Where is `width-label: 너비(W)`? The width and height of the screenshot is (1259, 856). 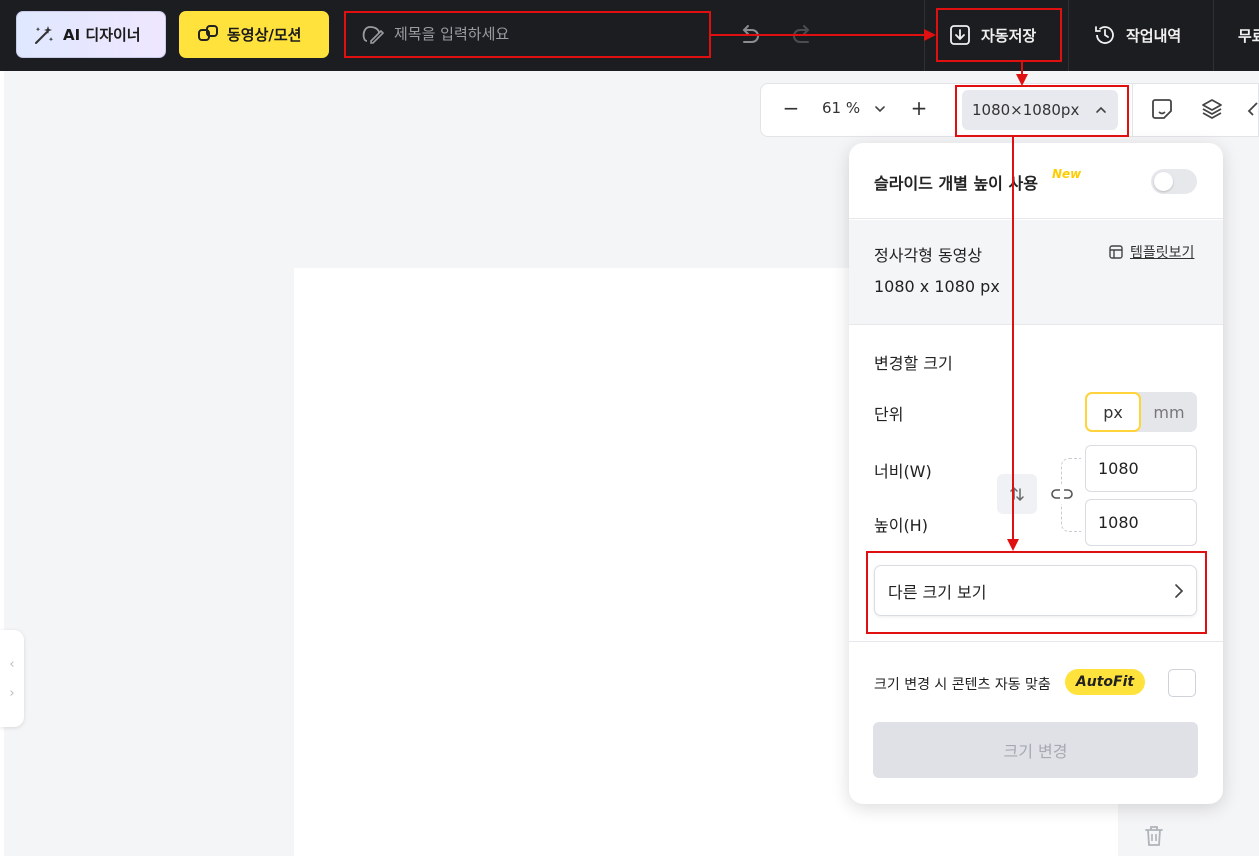
width-label: 너비(W) is located at coordinates (903, 471).